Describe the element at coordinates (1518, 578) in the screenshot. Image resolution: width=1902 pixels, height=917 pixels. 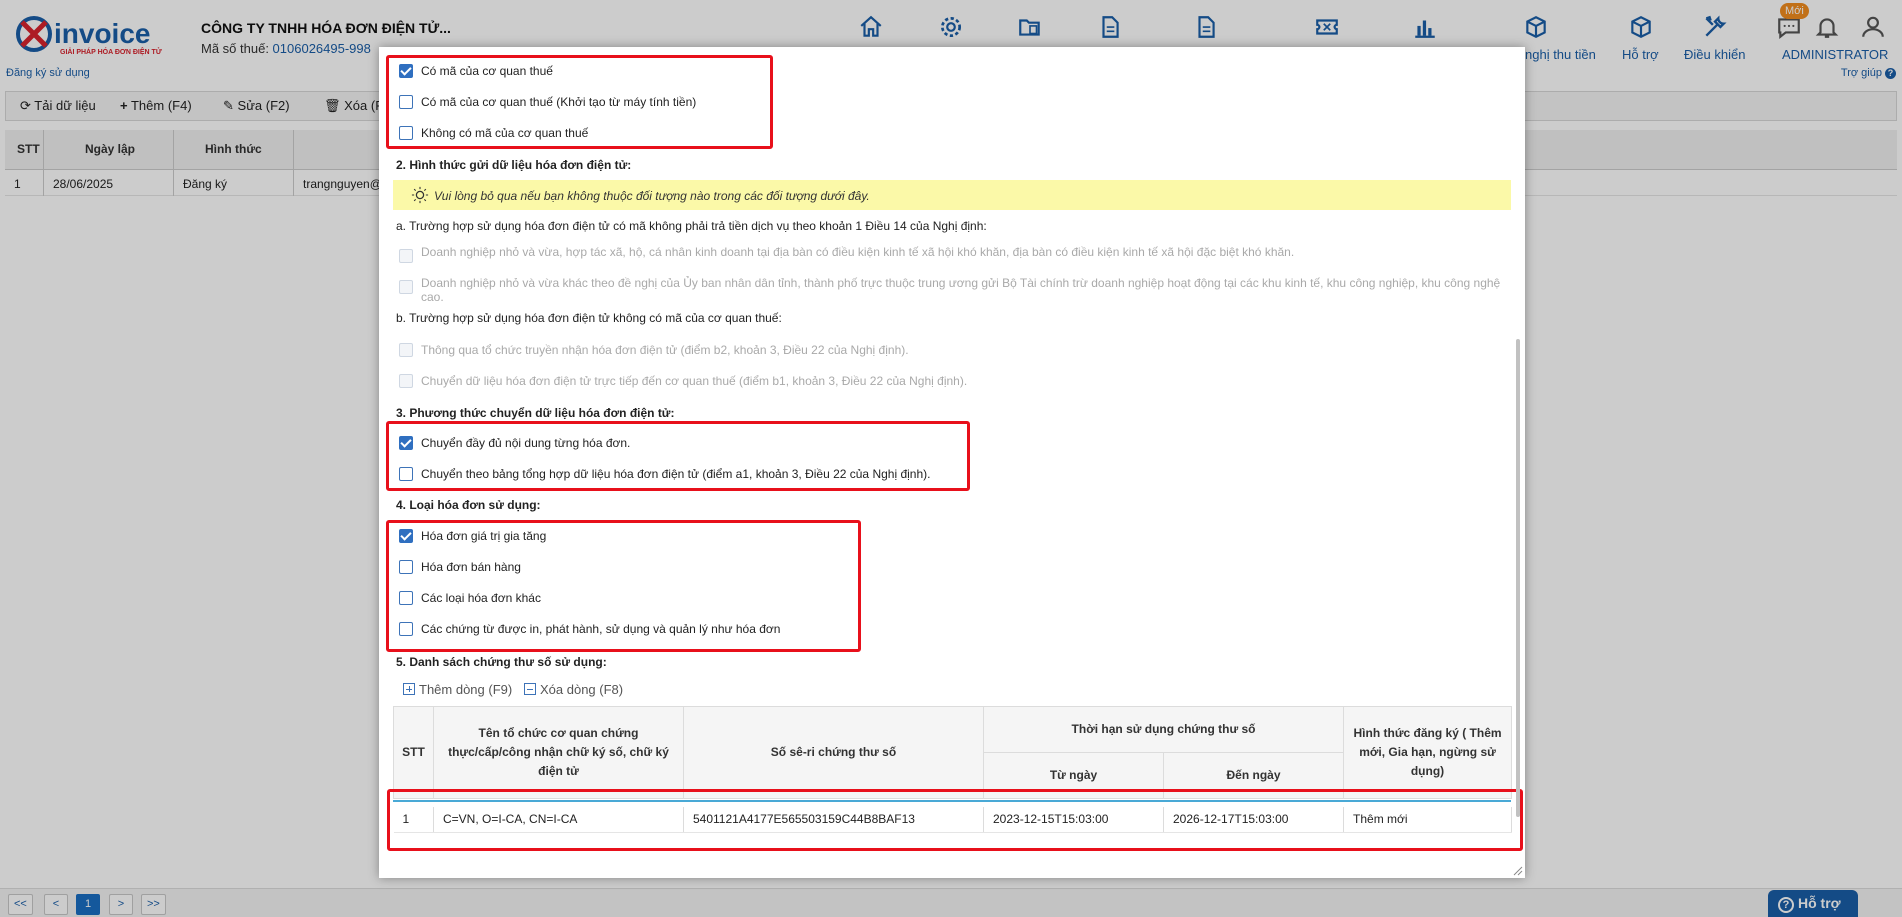
I see `modal-scrollbar` at that location.